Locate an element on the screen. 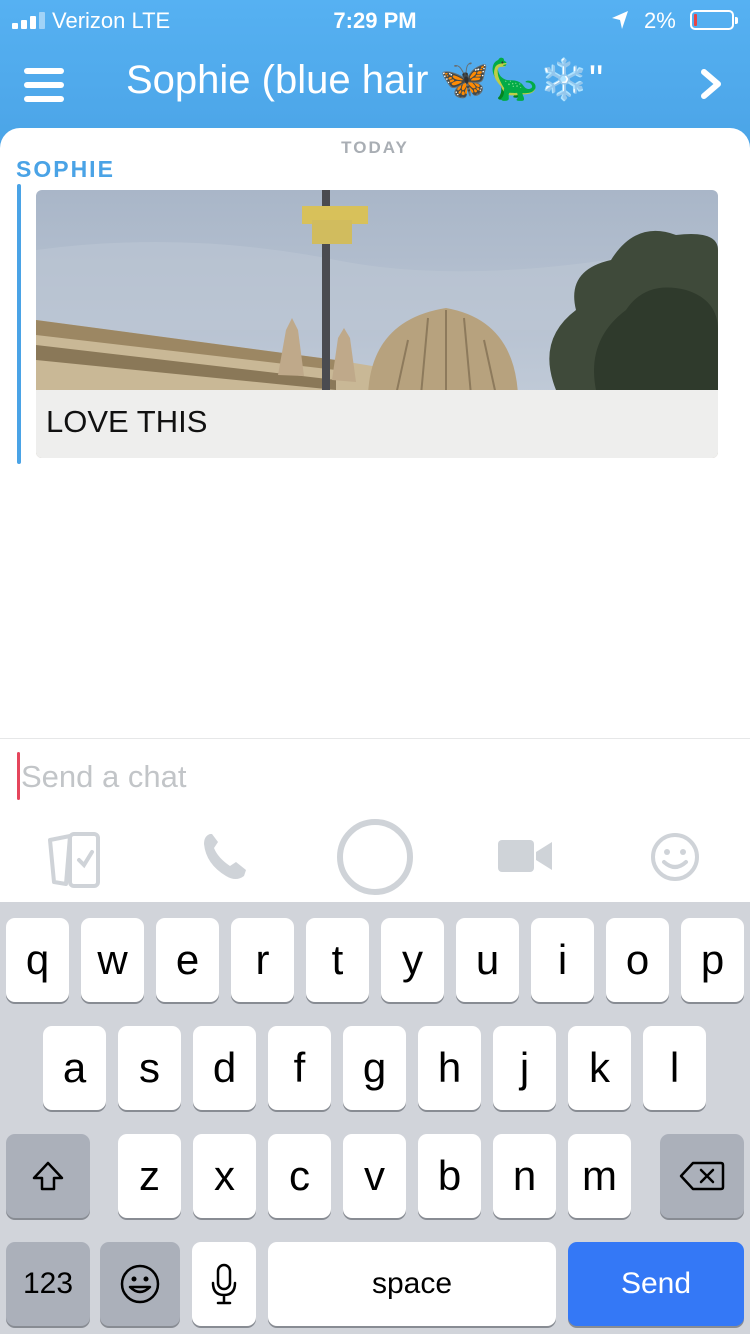  status-bar: Verizon LTE 7:29 PM 2% is located at coordinates (375, 20).